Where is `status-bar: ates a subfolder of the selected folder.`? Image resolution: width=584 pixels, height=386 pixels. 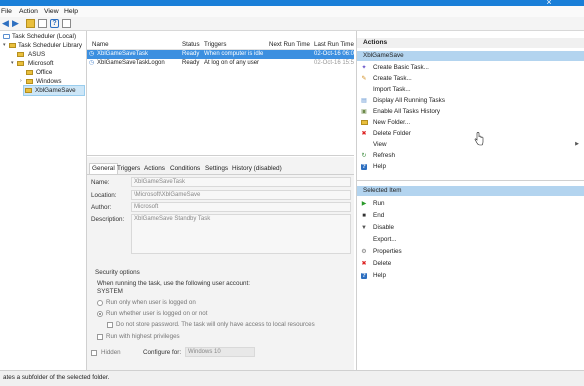 status-bar: ates a subfolder of the selected folder. is located at coordinates (292, 378).